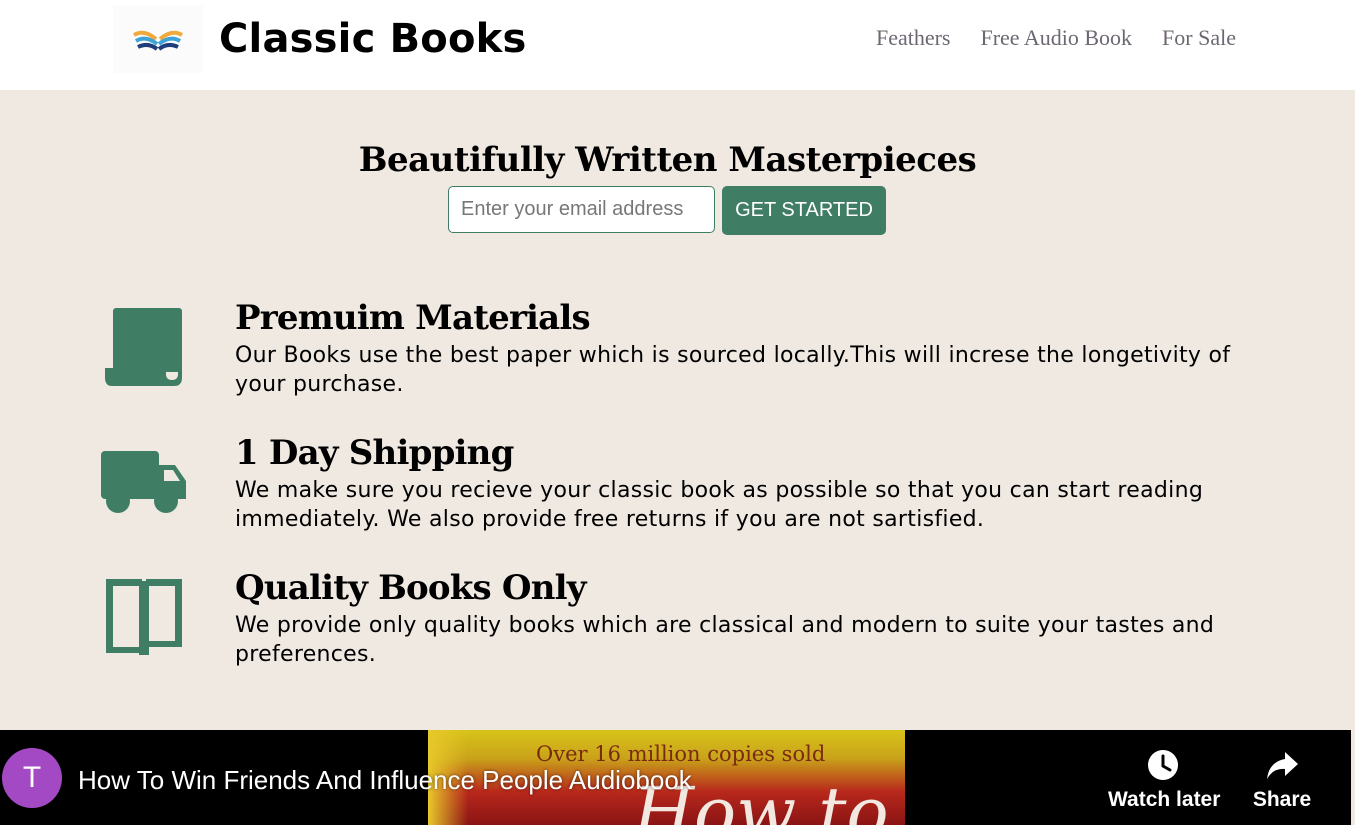  I want to click on nav-link-feathers: Feathers, so click(913, 38).